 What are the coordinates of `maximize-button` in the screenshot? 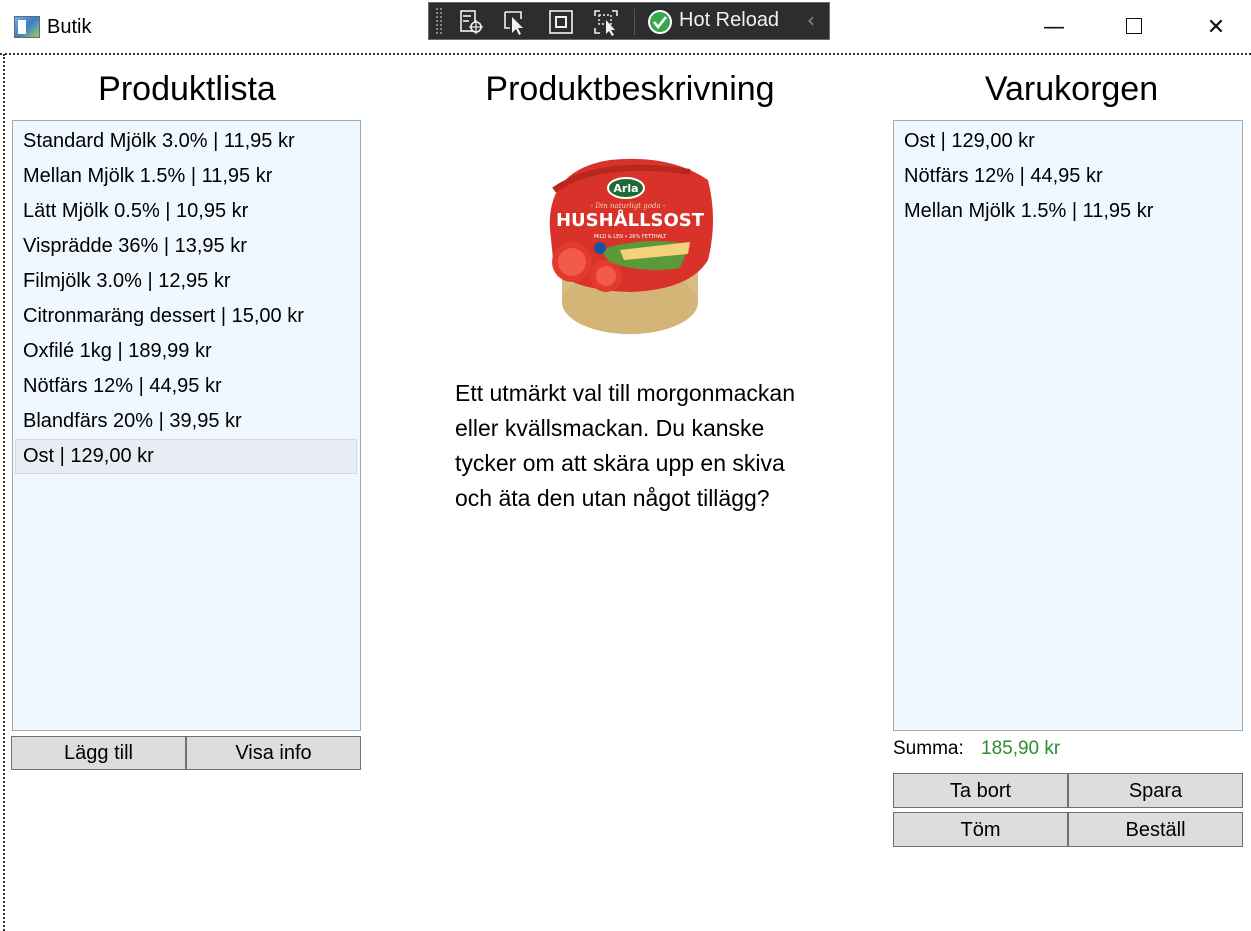 It's located at (1134, 28).